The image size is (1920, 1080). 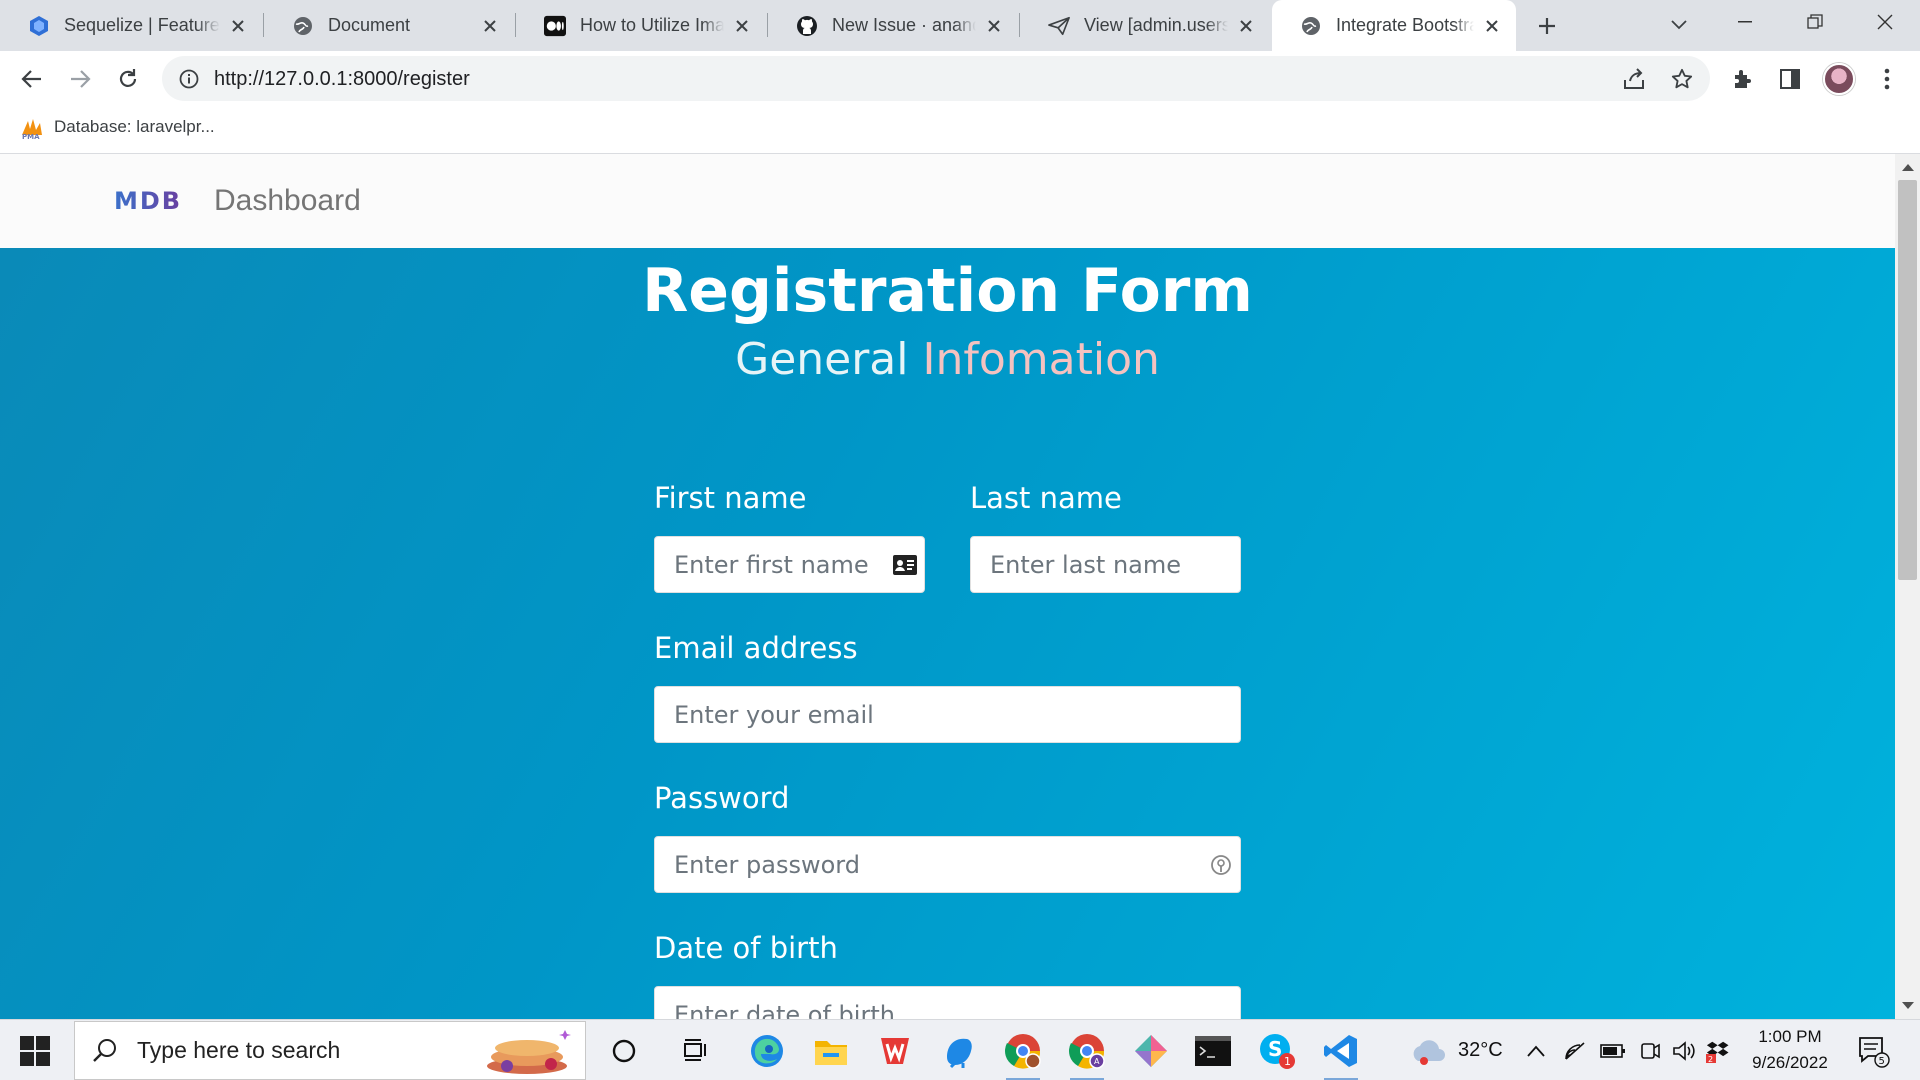 I want to click on dob-placeholder: Enter date of birth, so click(x=784, y=1010).